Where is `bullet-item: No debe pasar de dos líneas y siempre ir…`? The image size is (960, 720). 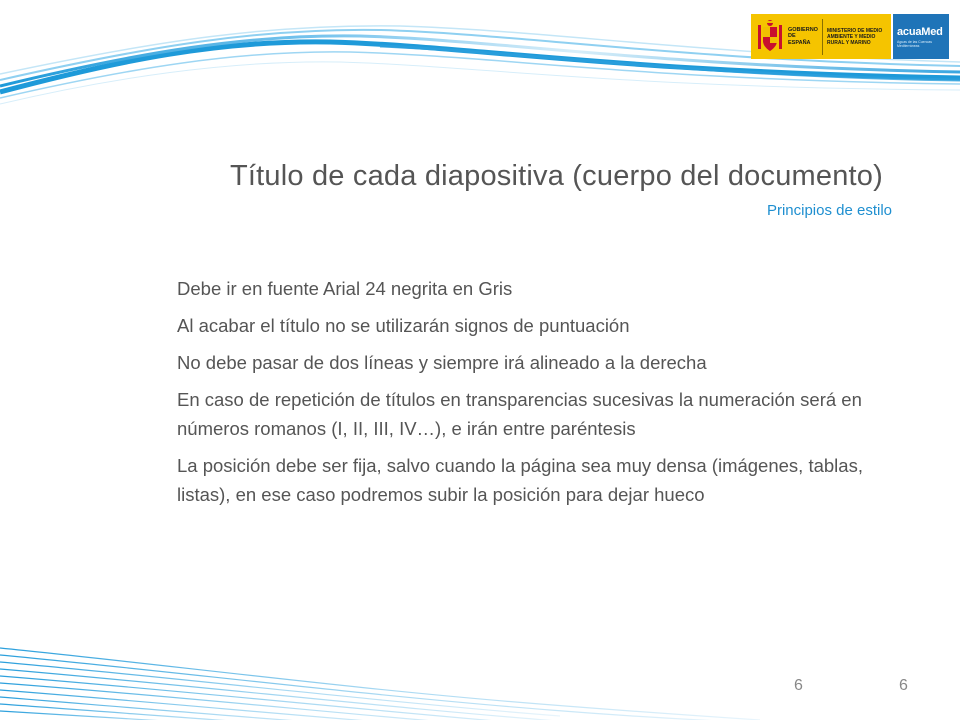
bullet-item: No debe pasar de dos líneas y siempre ir… is located at coordinates (442, 362).